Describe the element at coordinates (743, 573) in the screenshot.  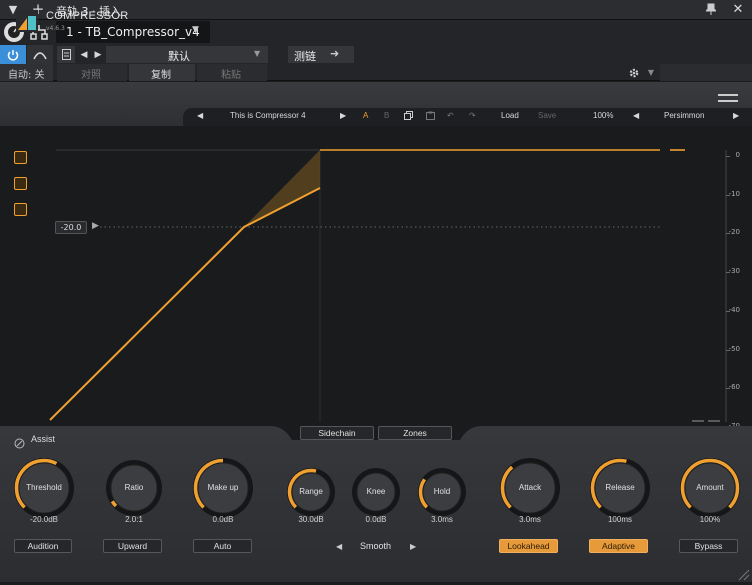
I see `resize-grip-icon` at that location.